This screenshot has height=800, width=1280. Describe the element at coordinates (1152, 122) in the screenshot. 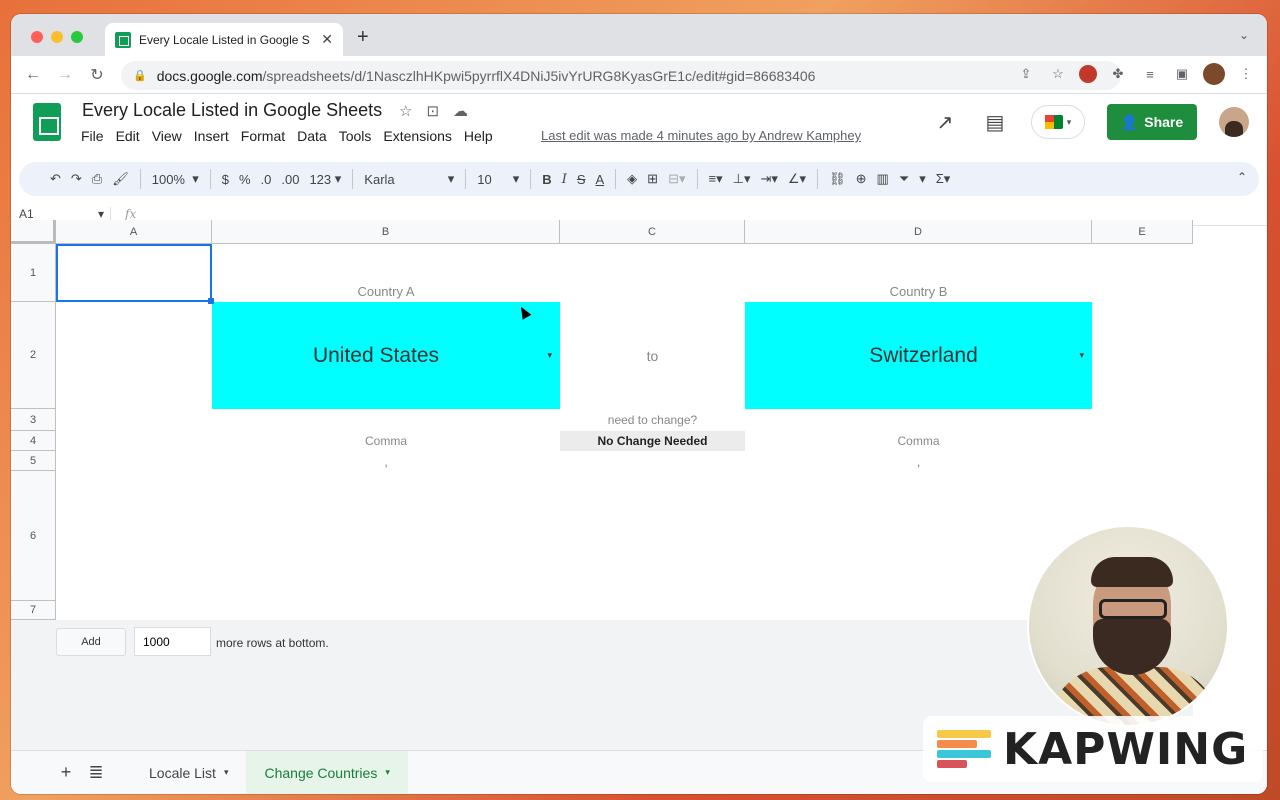

I see `share-button: 👤 Share` at that location.